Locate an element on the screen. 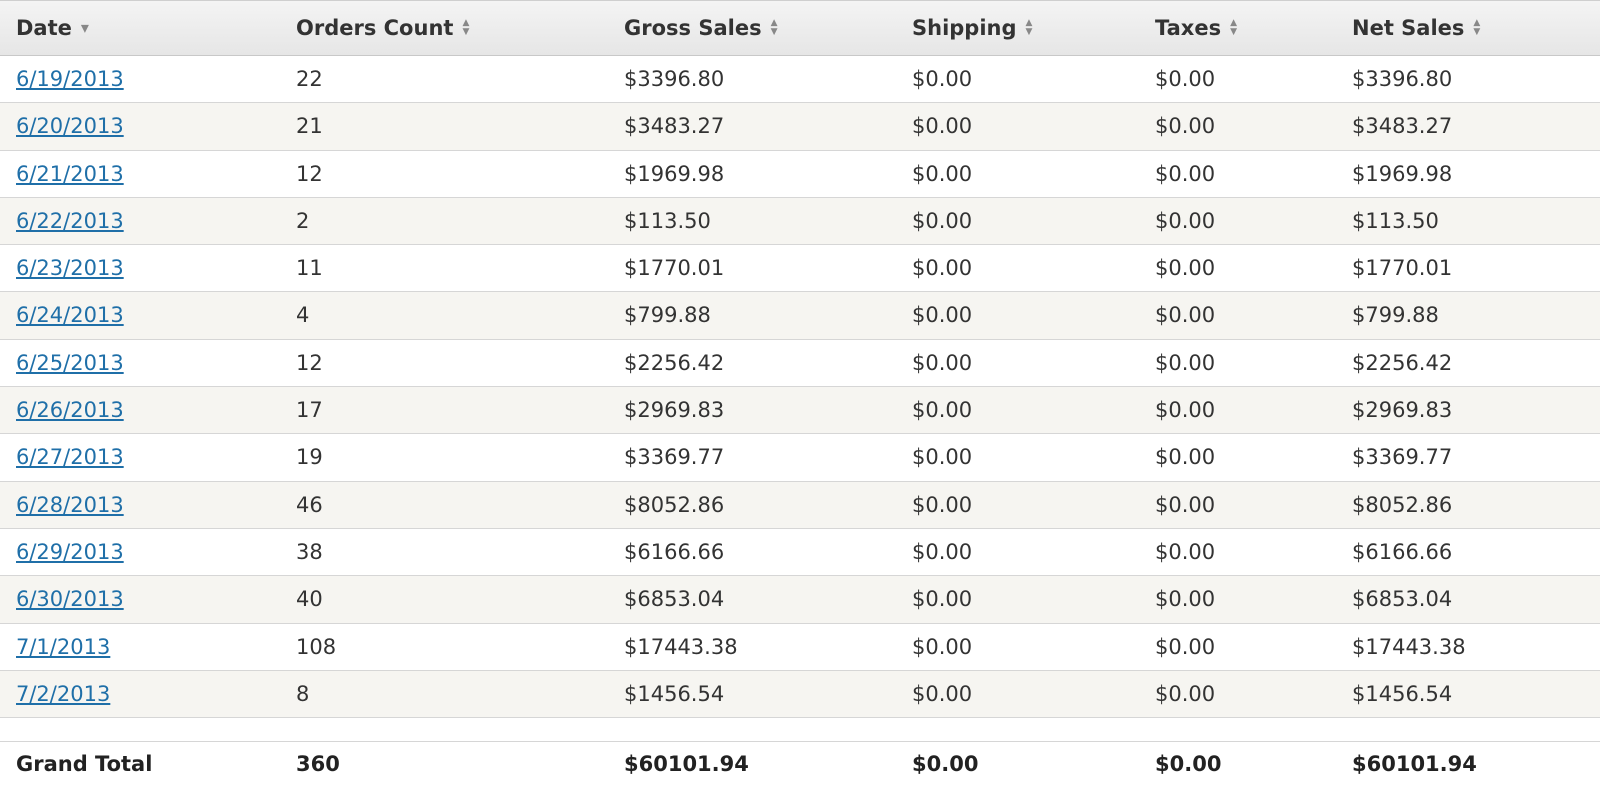  table-row: 6/28/2013 46 $8052.86 $0.00 $0.00 $8052.86 is located at coordinates (800, 505).